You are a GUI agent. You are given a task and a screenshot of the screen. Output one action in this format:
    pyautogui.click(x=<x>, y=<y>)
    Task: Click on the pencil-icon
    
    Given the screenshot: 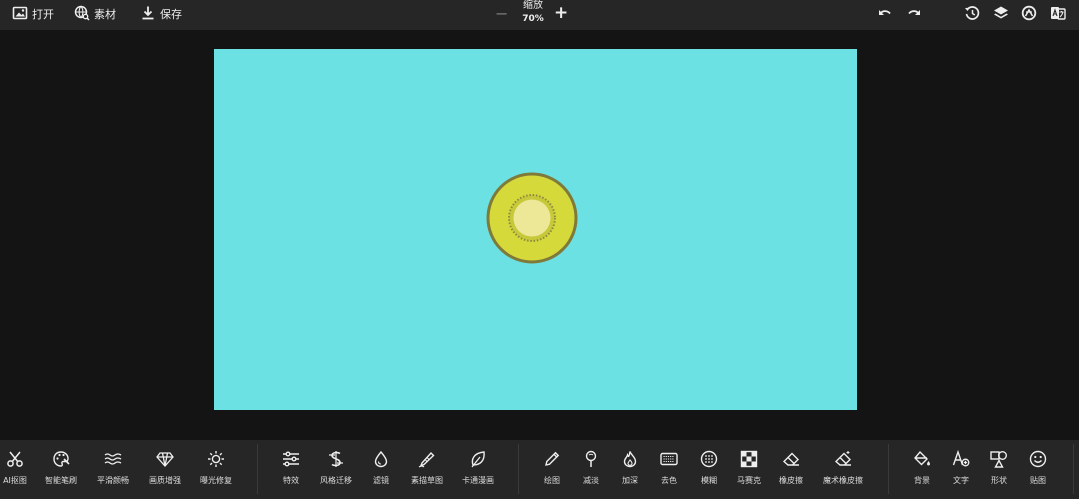 What is the action you would take?
    pyautogui.click(x=552, y=459)
    